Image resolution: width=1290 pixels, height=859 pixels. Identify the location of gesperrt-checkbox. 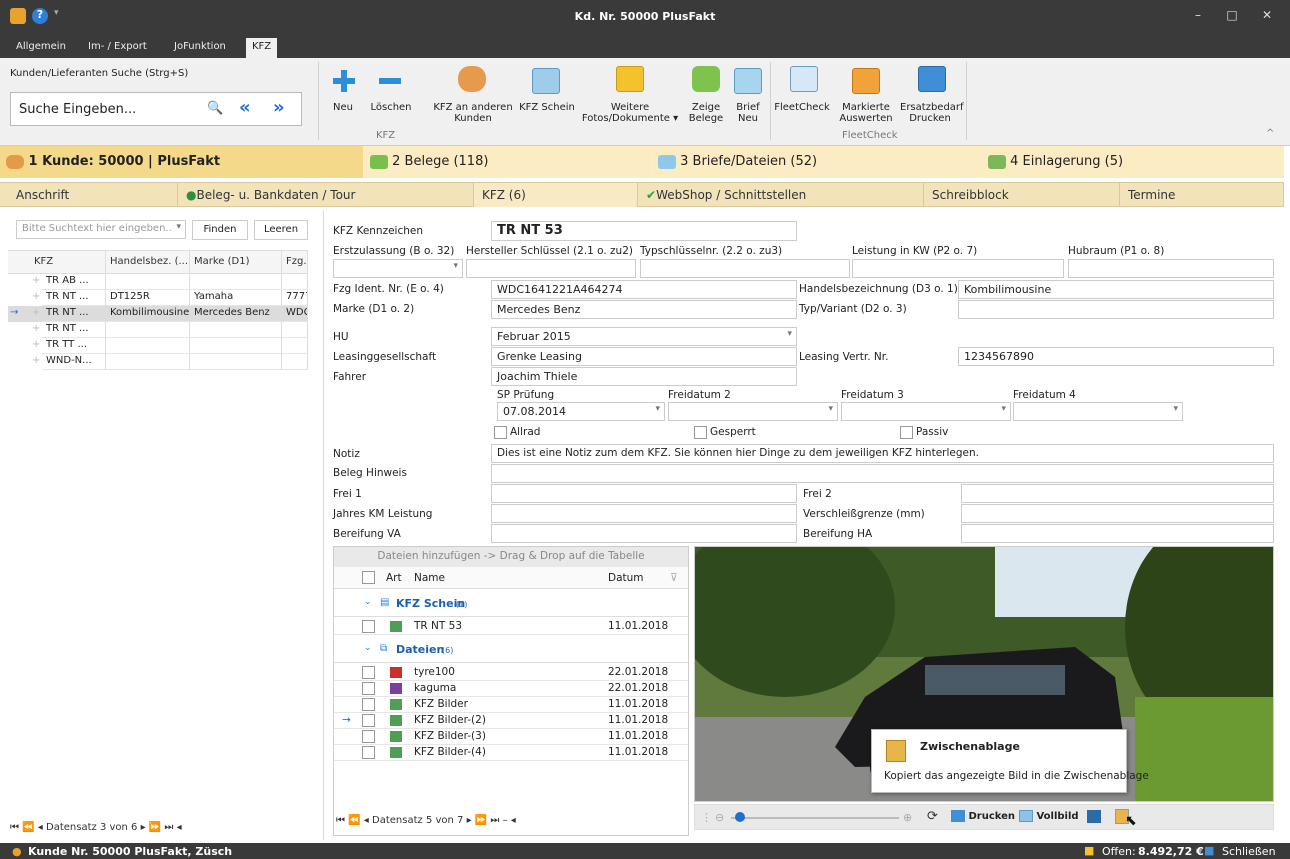
(700, 432).